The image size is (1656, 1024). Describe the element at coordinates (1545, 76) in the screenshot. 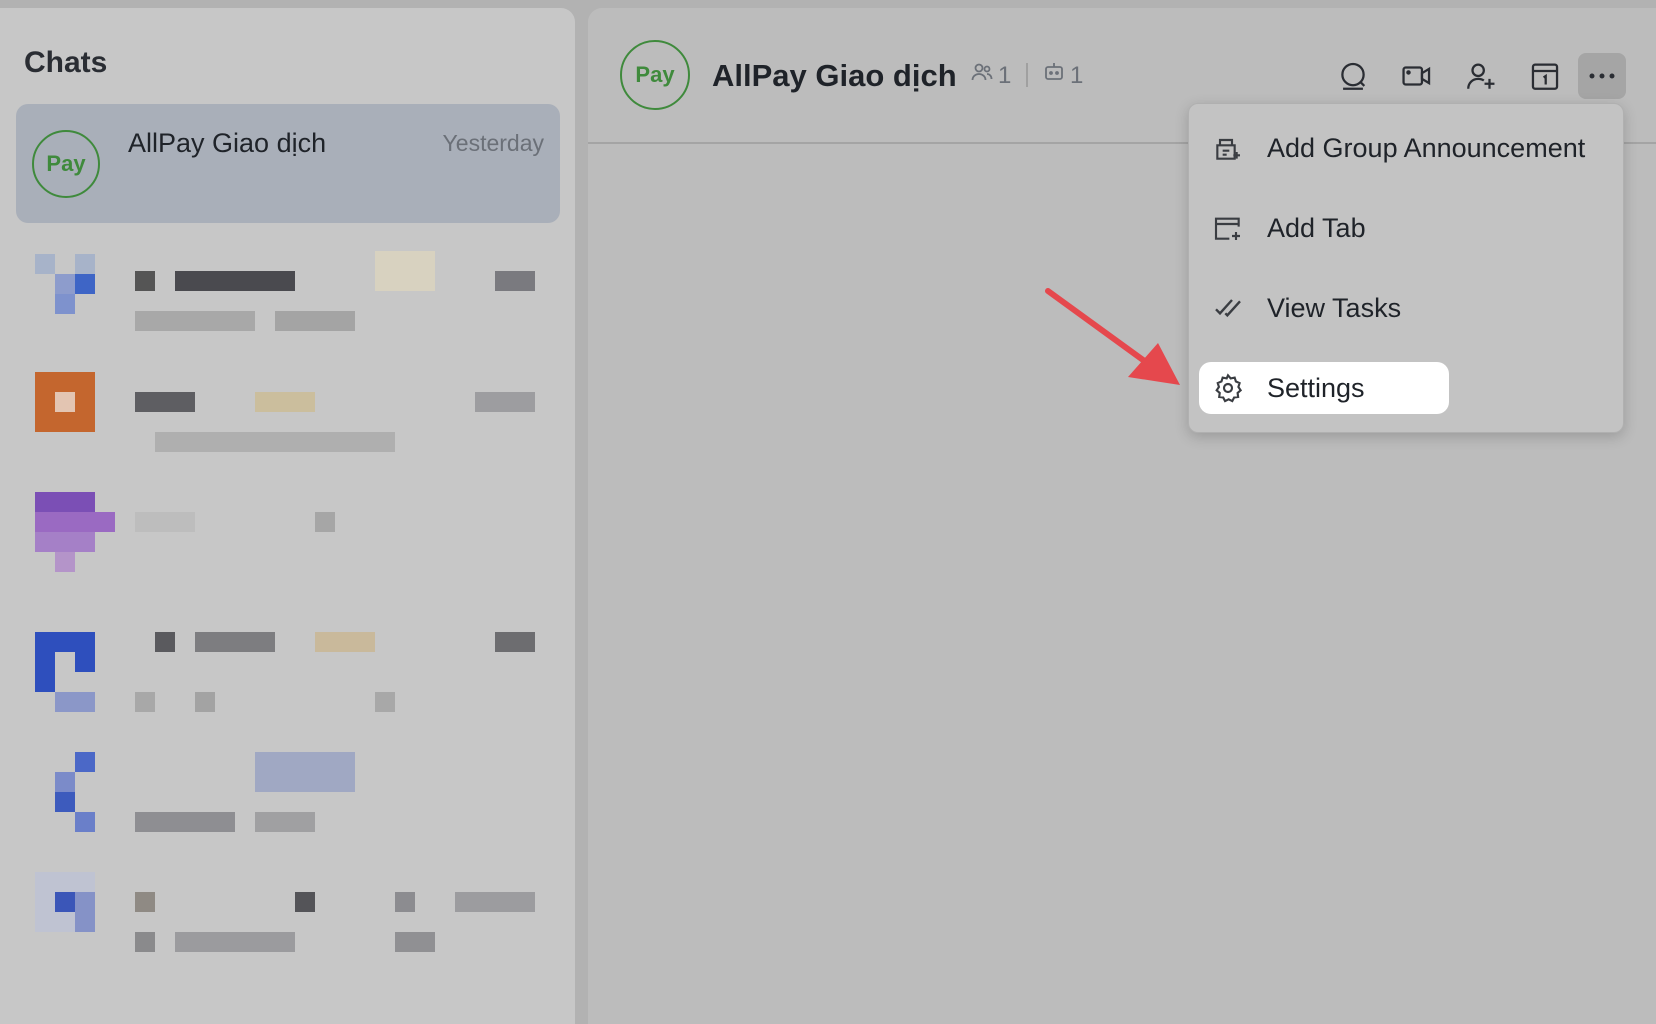

I see `calendar-icon` at that location.